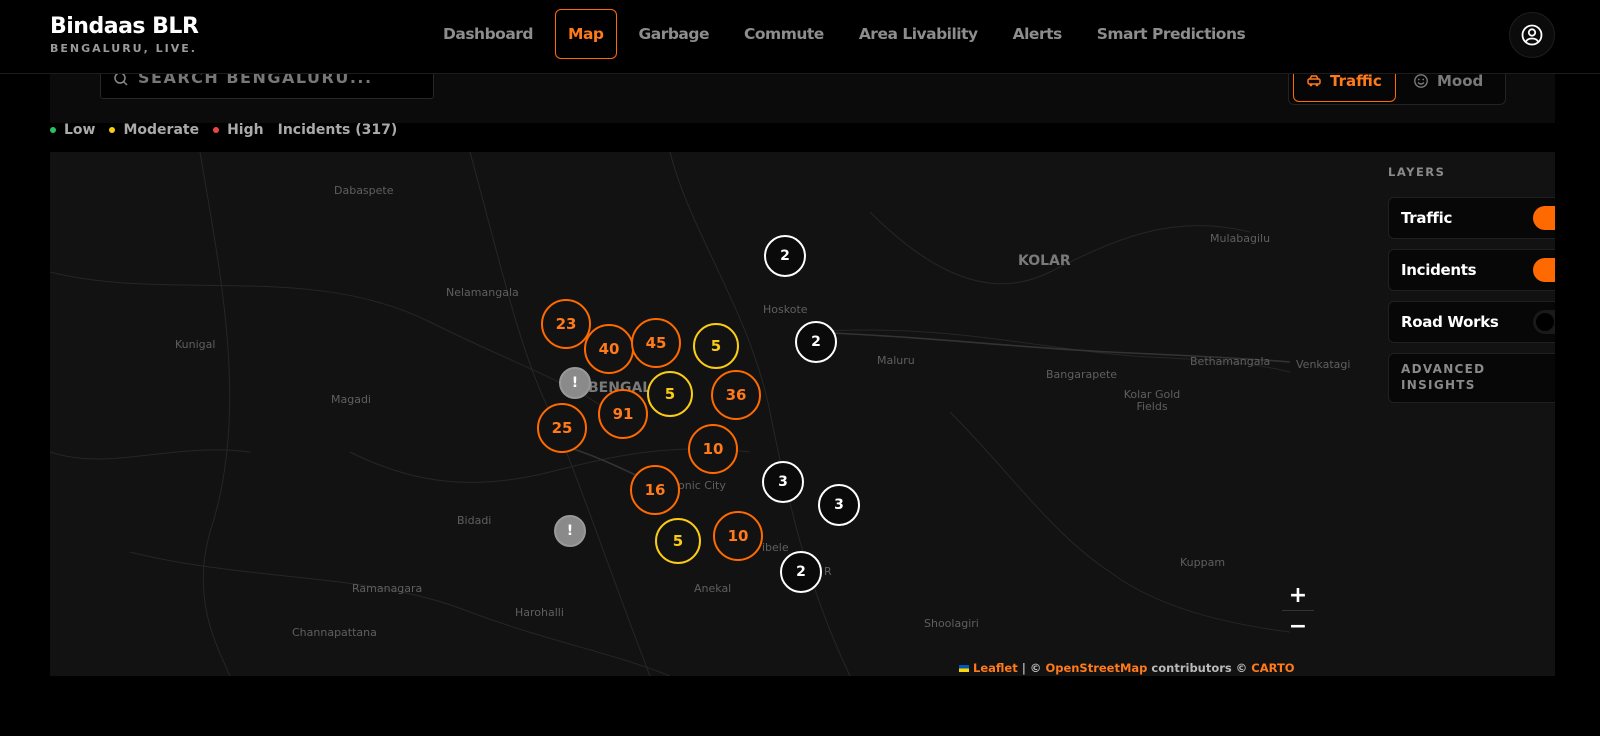 The height and width of the screenshot is (736, 1600). Describe the element at coordinates (1298, 626) in the screenshot. I see `zoom-out-button: −` at that location.